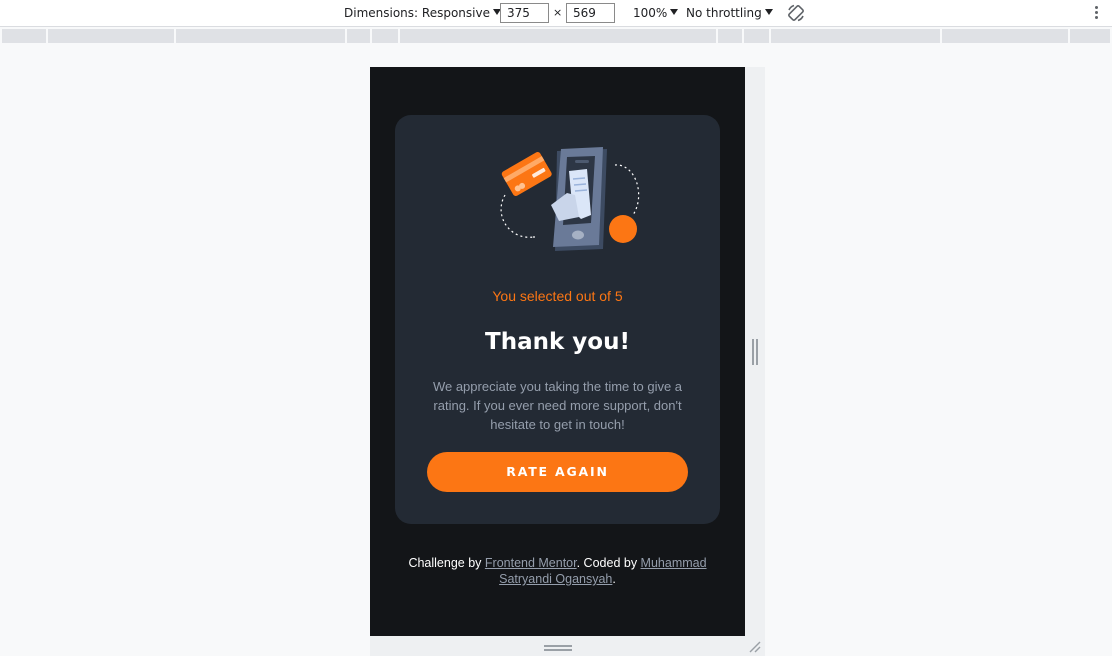  What do you see at coordinates (608, 563) in the screenshot?
I see `attribution-middle: . Coded by` at bounding box center [608, 563].